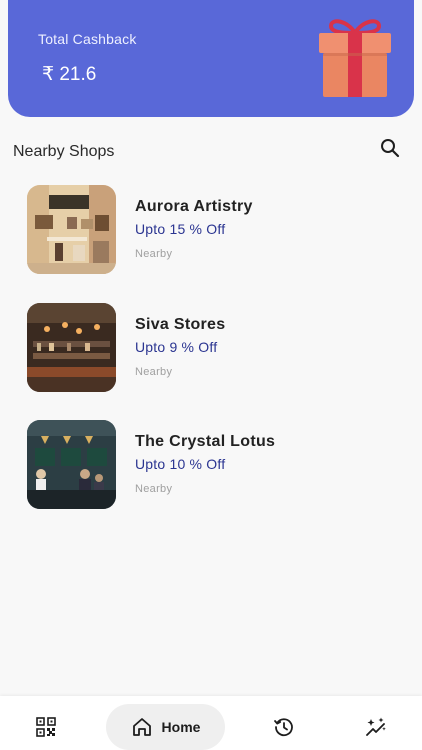 This screenshot has height=750, width=422. I want to click on search-icon, so click(390, 148).